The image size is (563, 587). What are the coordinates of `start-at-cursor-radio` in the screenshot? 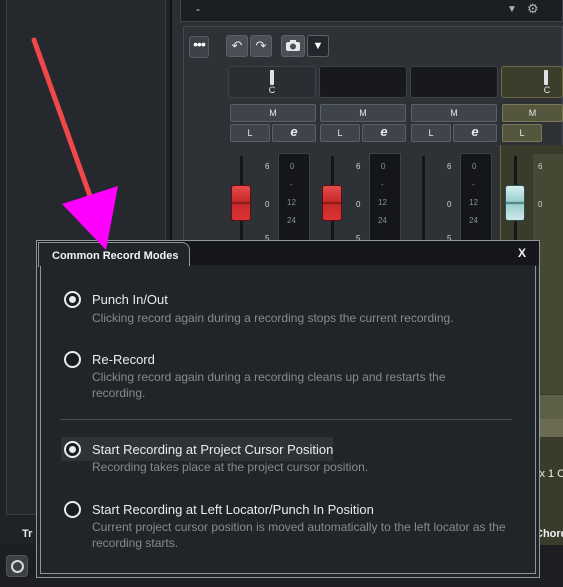 It's located at (72, 449).